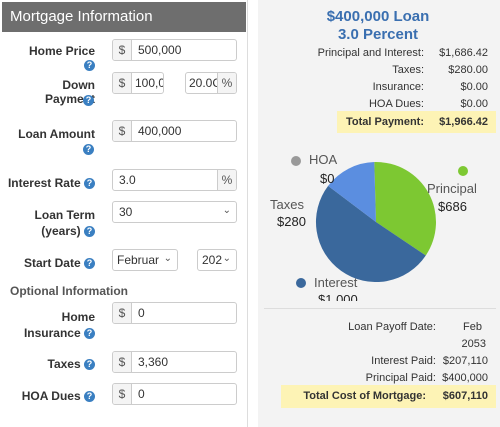  I want to click on down-payment-percent-field: 20.0C %, so click(211, 83).